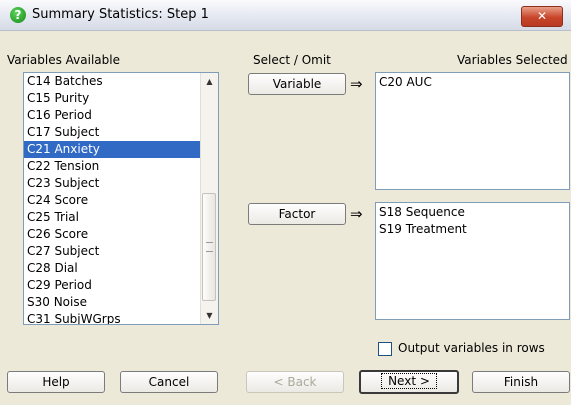 This screenshot has width=571, height=405. What do you see at coordinates (472, 131) in the screenshot?
I see `selected-variables-list: C20 AUC` at bounding box center [472, 131].